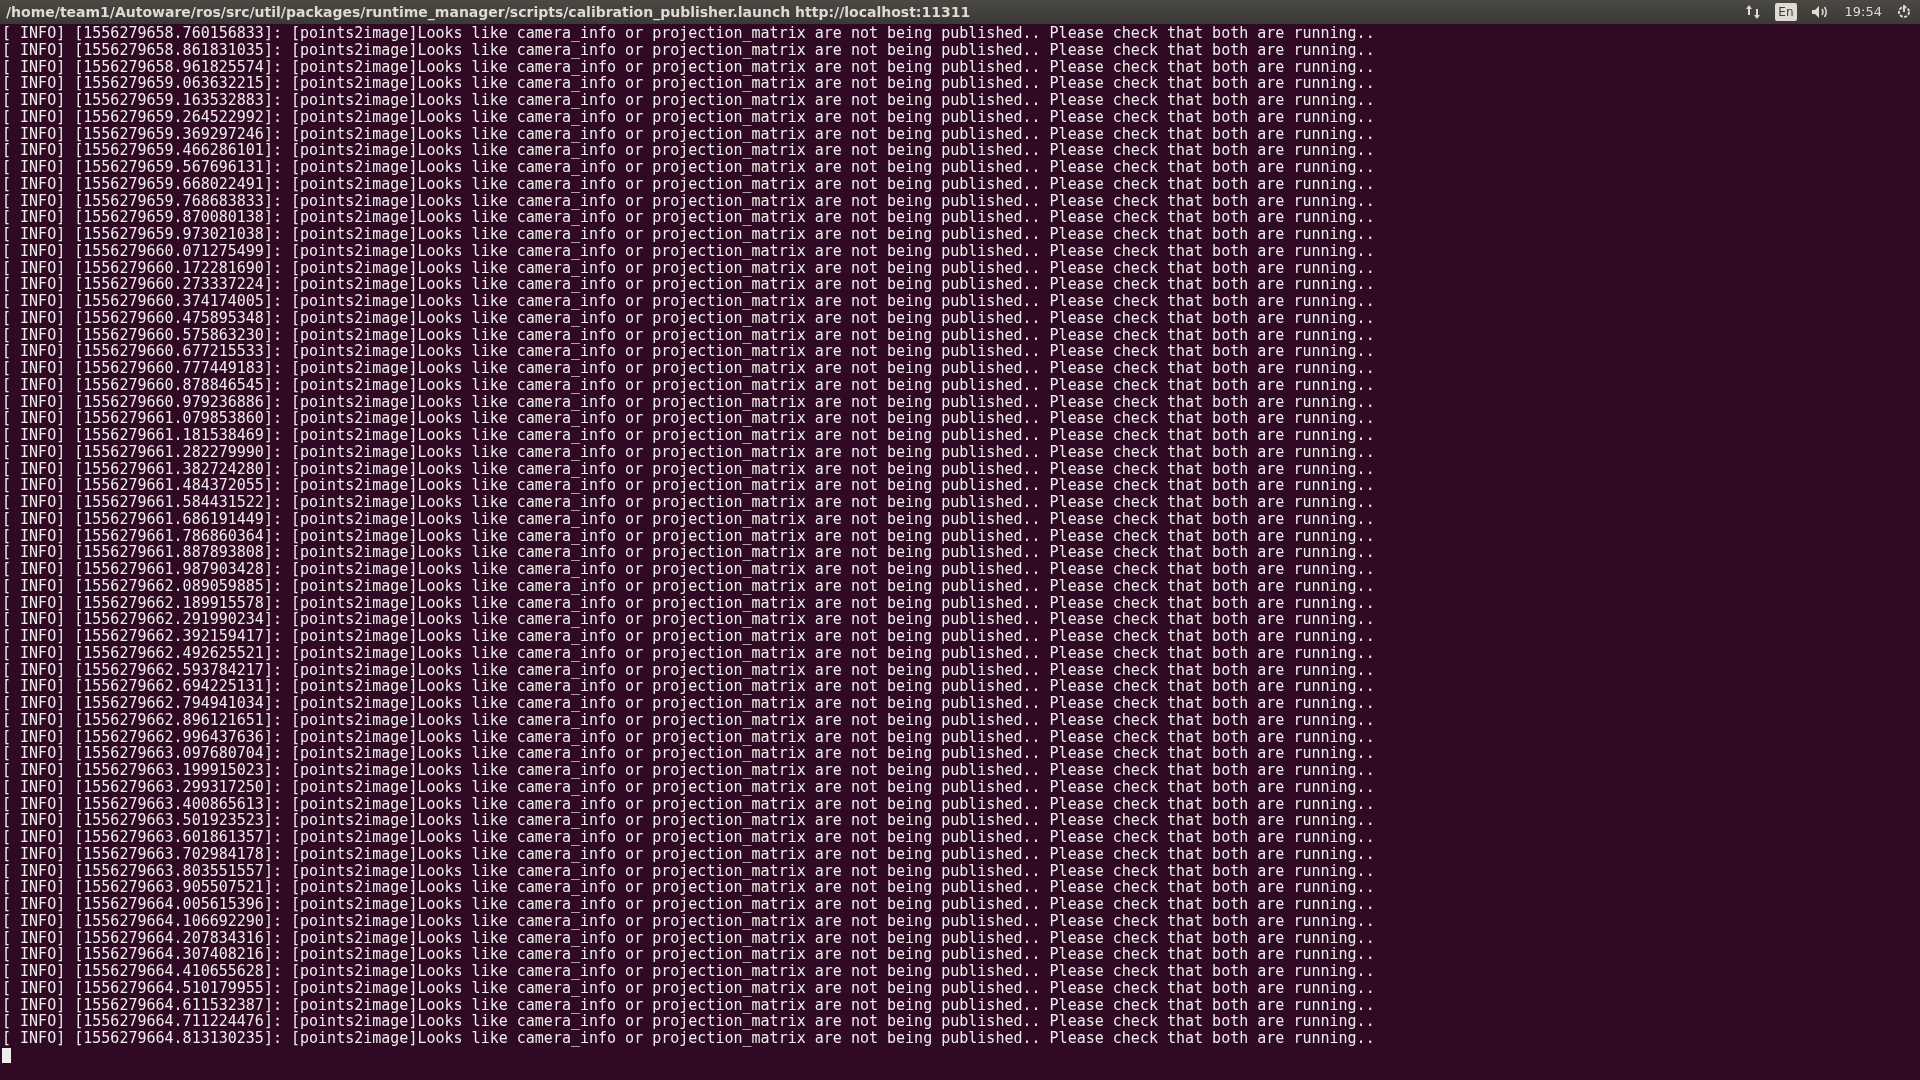 The height and width of the screenshot is (1080, 1920). I want to click on log-line: [ INFO] [1556279662.492625521]: [points2image]Looks like camera_info or projection_matrix are not being published.. Please check that both are running.., so click(688, 653).